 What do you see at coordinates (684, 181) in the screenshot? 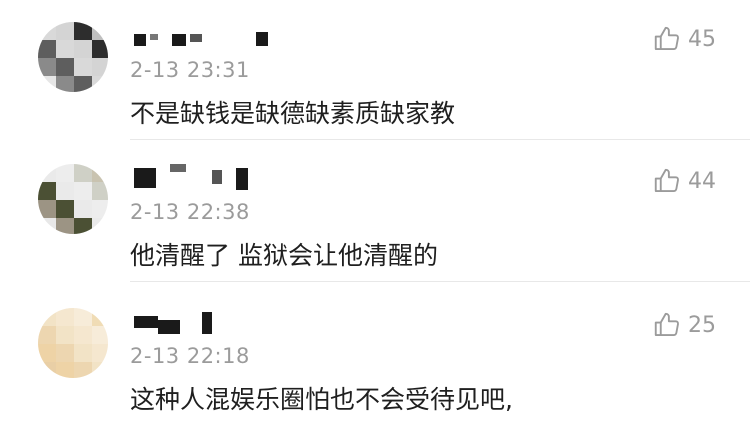
I see `like-button: 44` at bounding box center [684, 181].